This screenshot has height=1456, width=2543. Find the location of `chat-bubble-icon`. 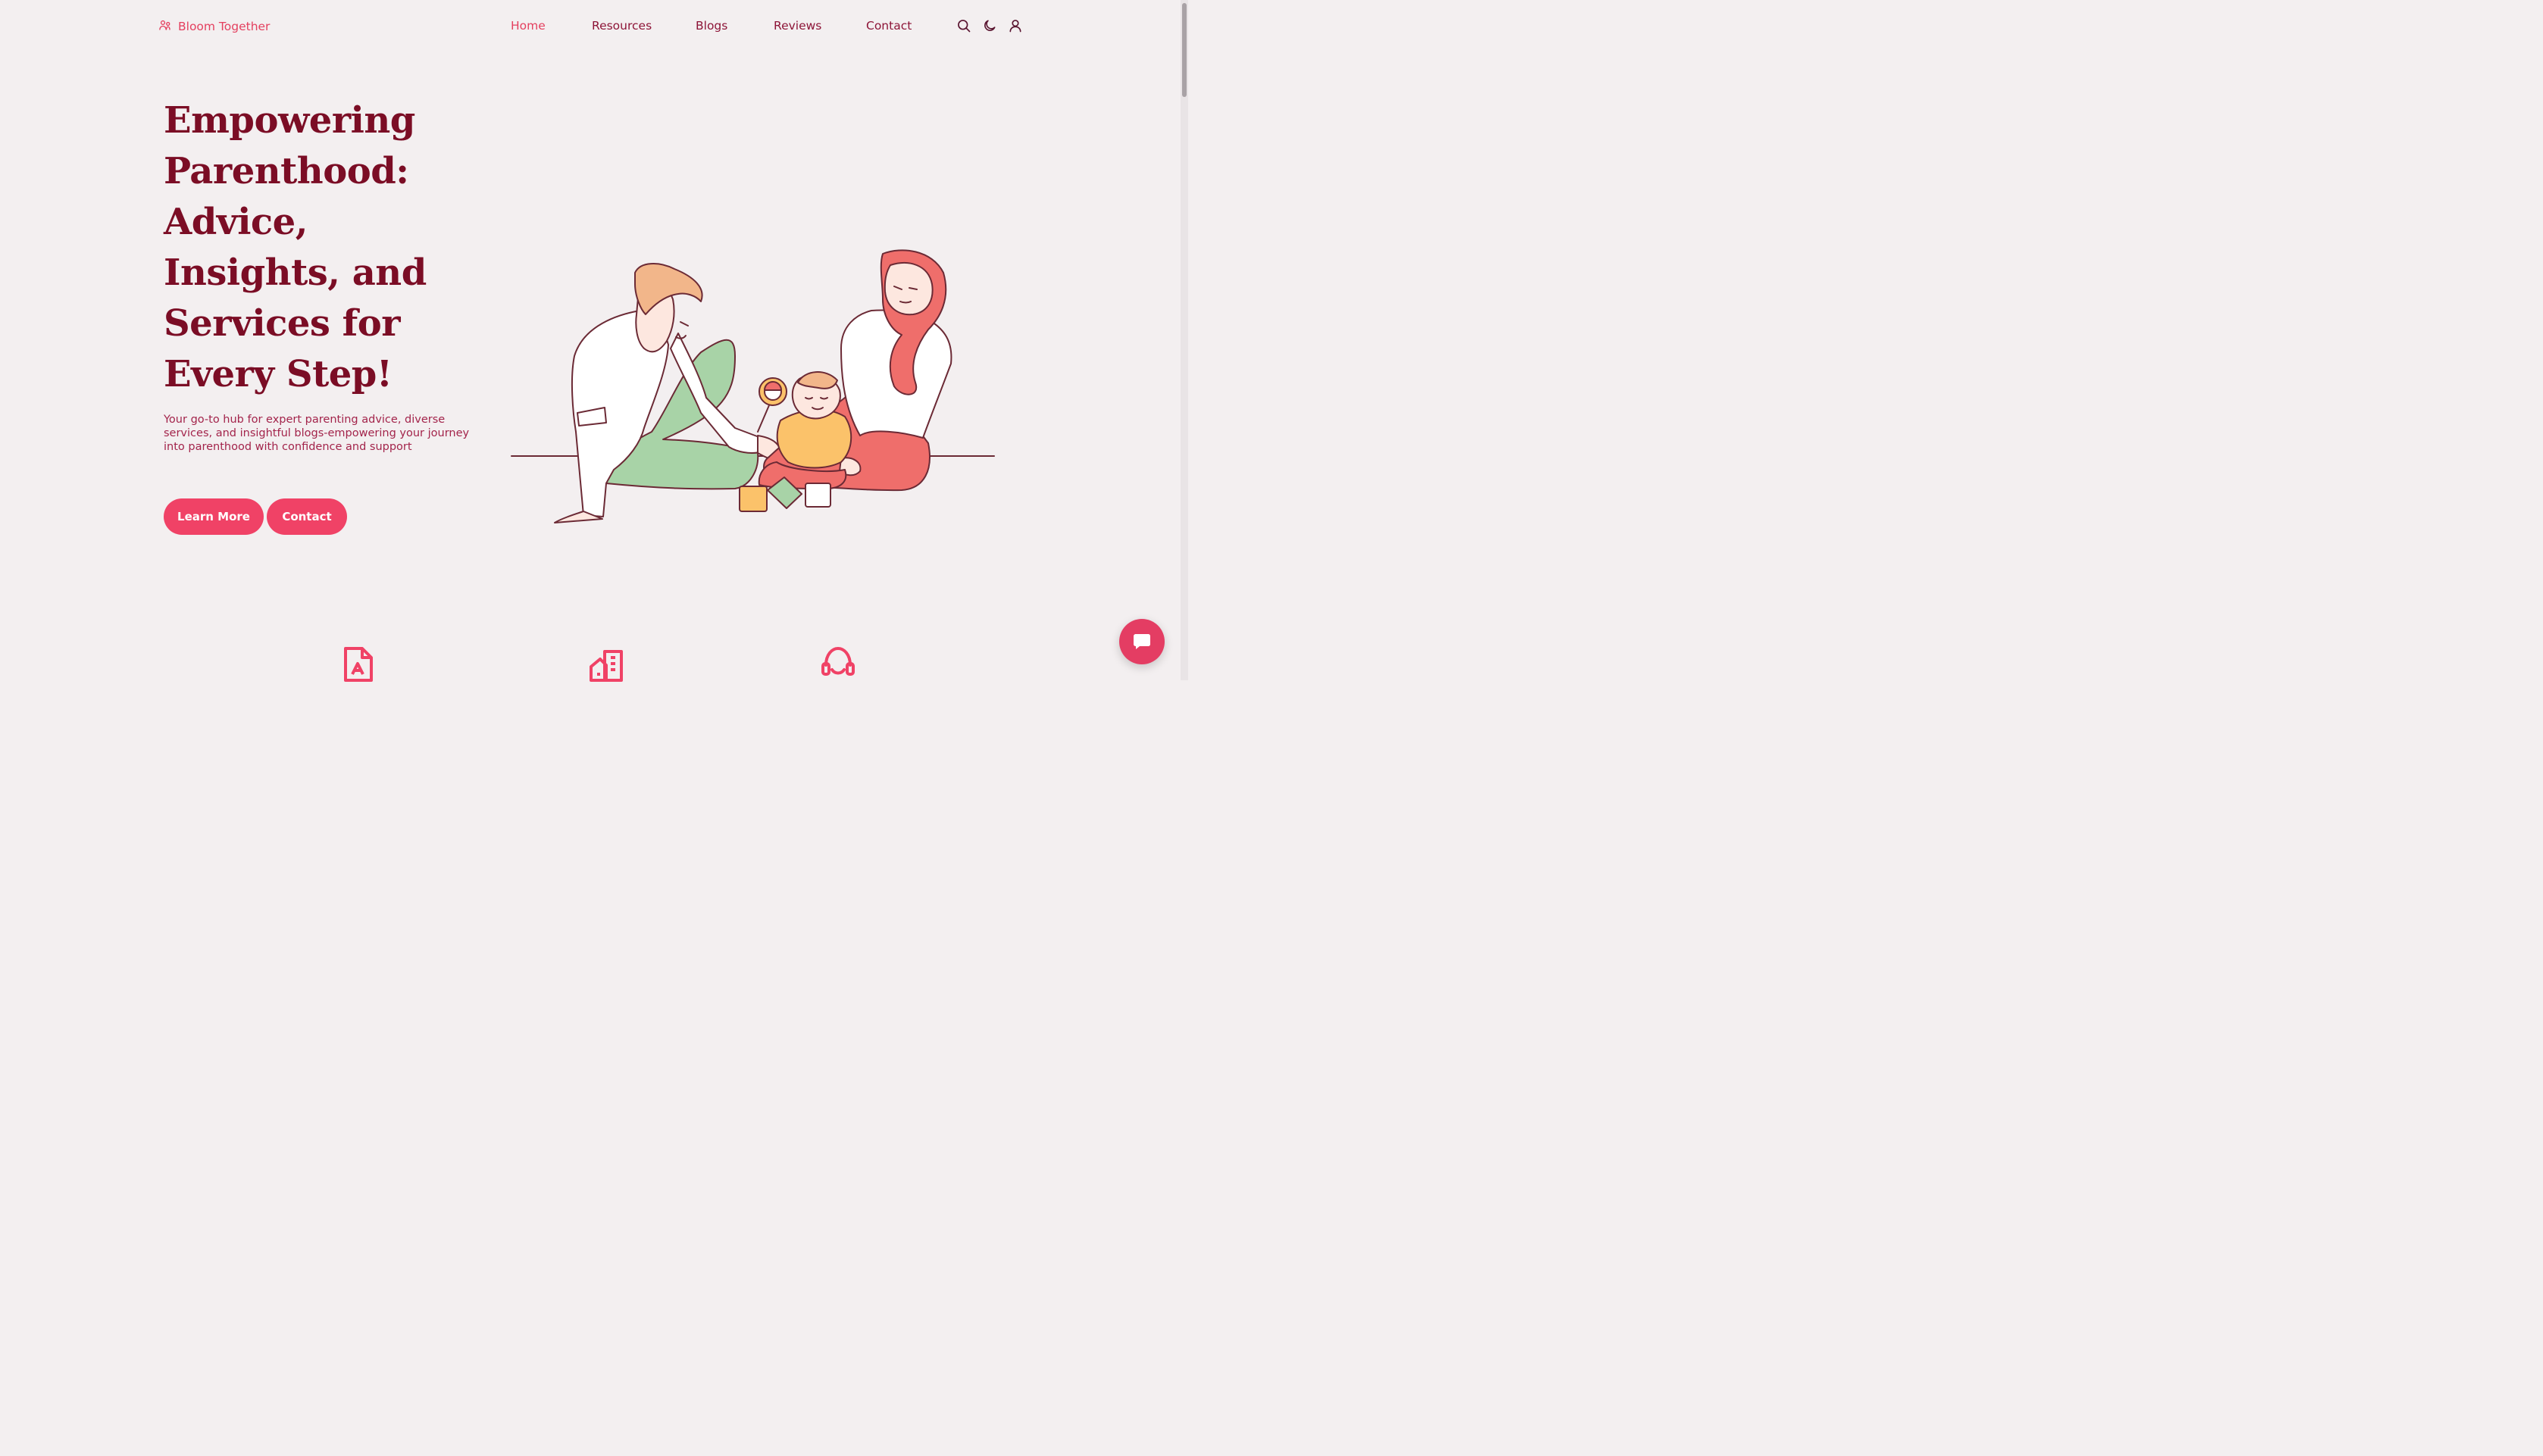

chat-bubble-icon is located at coordinates (1142, 641).